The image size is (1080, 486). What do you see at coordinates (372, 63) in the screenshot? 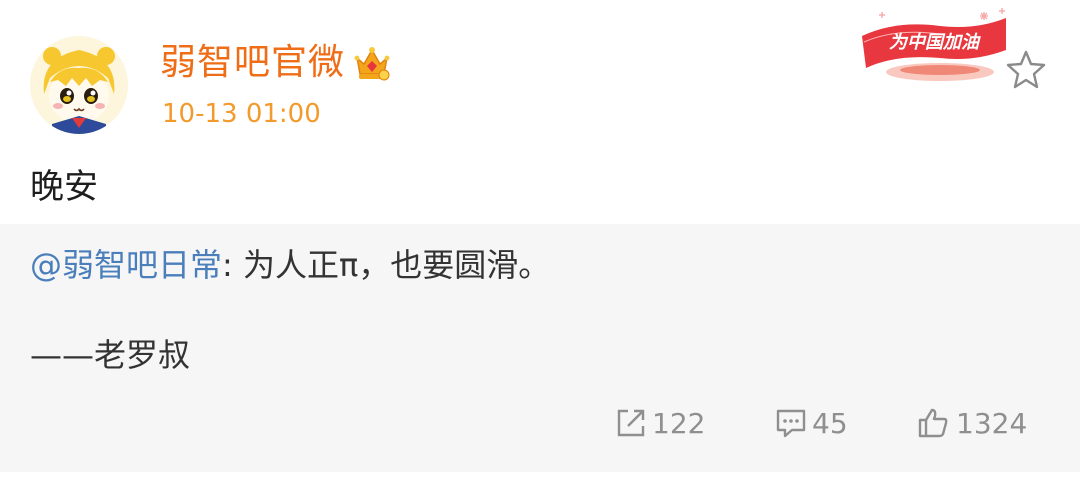
I see `crown-badge-icon` at bounding box center [372, 63].